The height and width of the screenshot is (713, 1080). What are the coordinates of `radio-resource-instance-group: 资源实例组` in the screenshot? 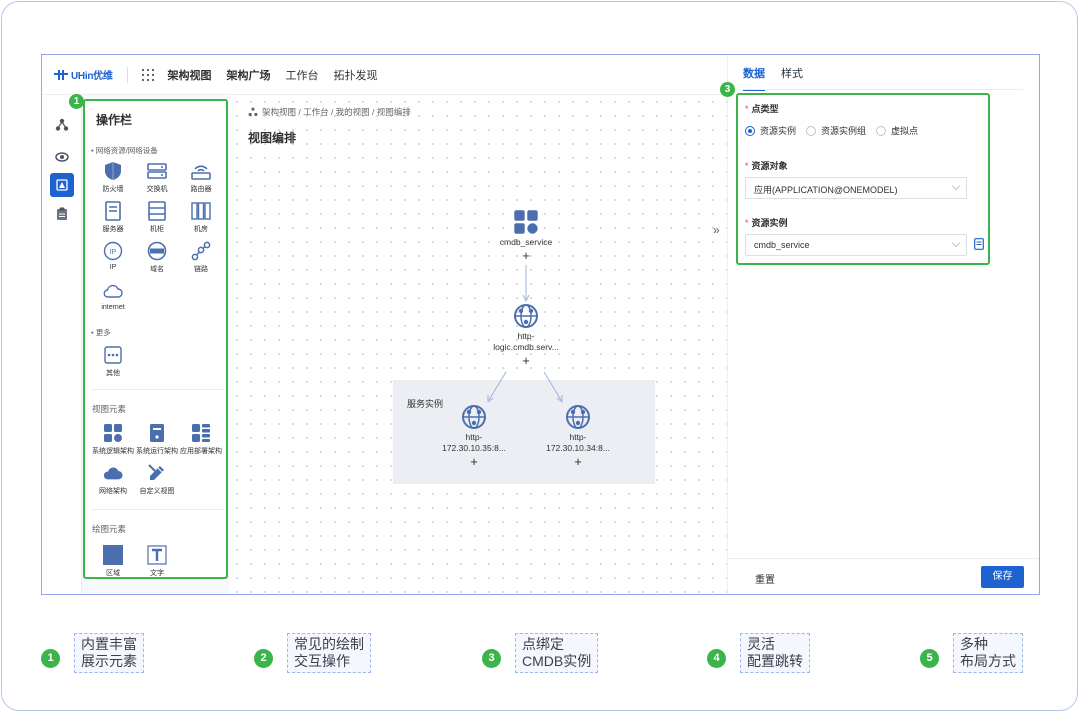 It's located at (836, 130).